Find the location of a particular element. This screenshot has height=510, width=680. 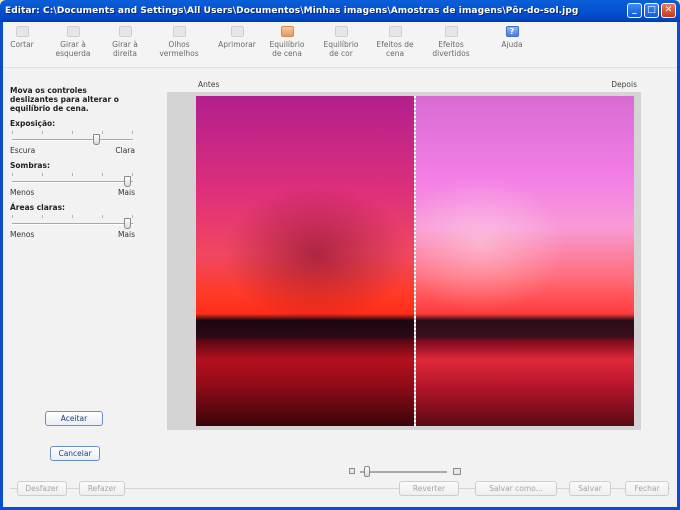

shadows-slider is located at coordinates (72, 181).